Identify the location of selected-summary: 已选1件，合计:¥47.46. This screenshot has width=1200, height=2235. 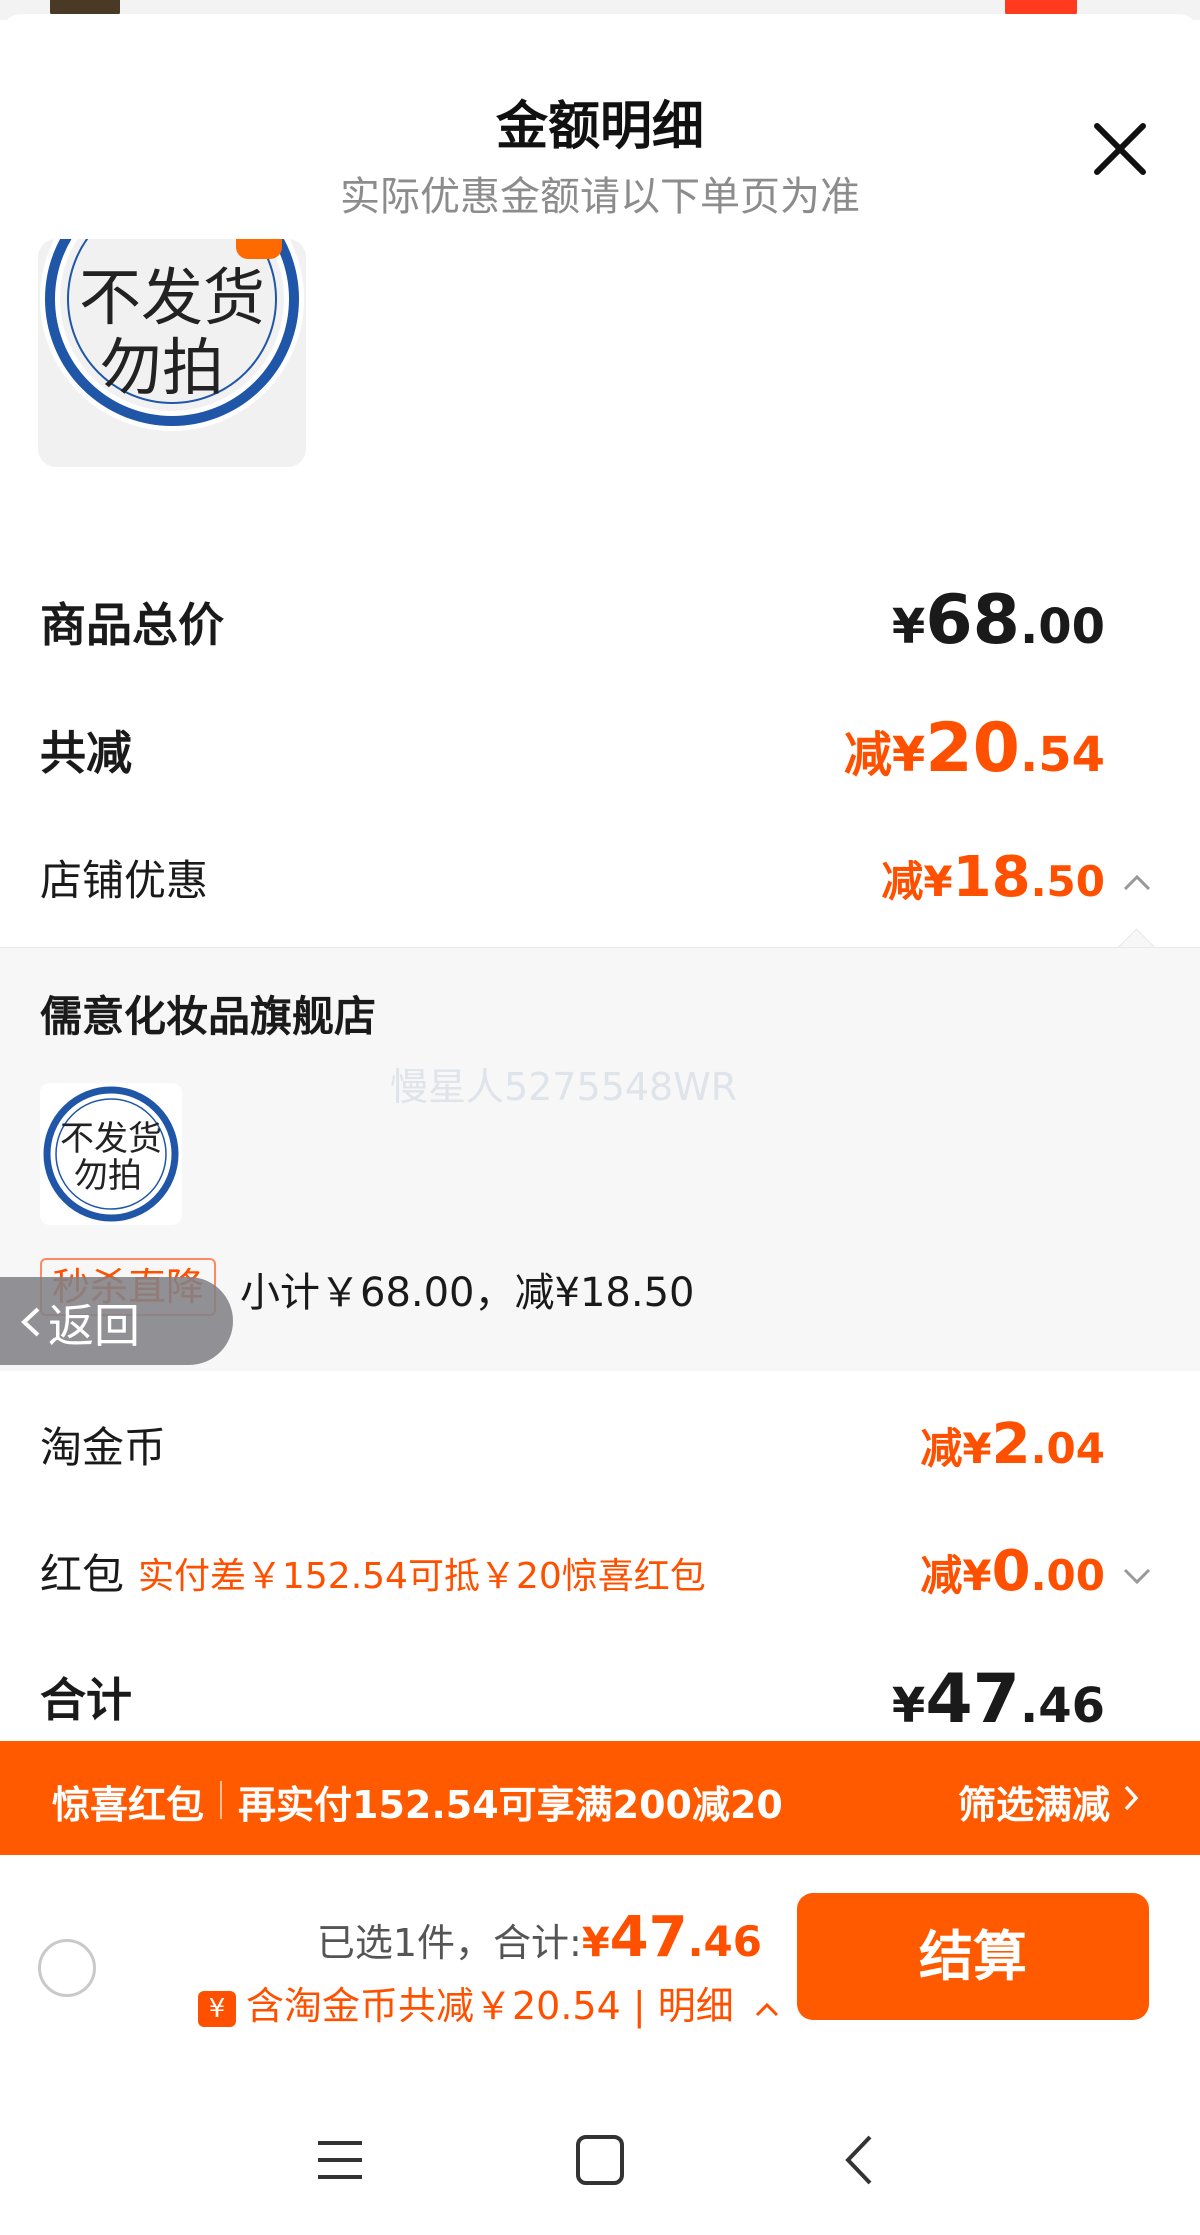
(539, 1937).